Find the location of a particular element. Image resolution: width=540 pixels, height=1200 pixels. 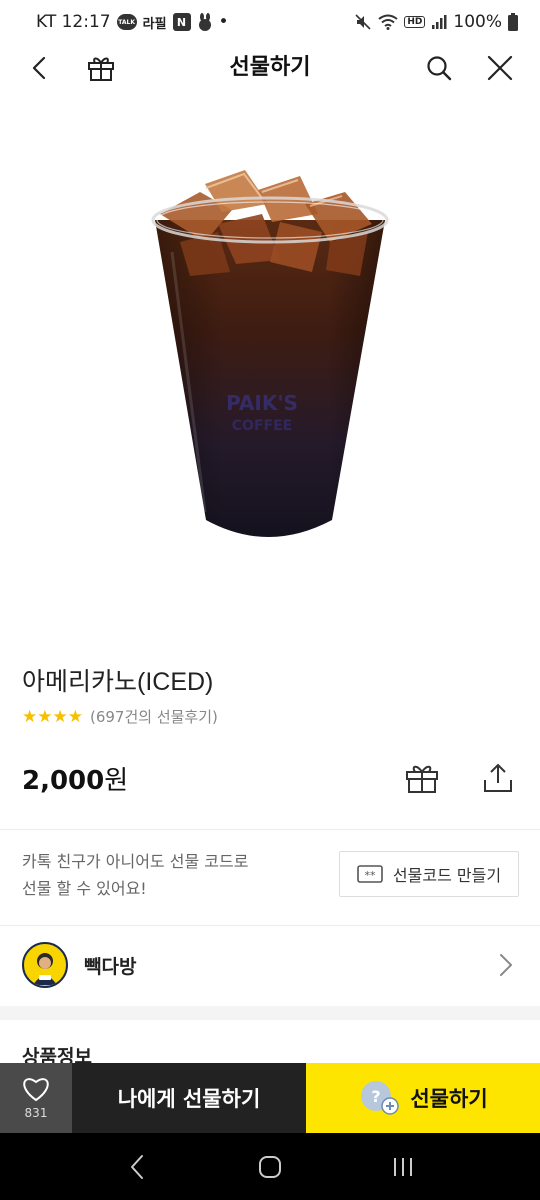

brand-name: 빽다방 is located at coordinates (110, 966).